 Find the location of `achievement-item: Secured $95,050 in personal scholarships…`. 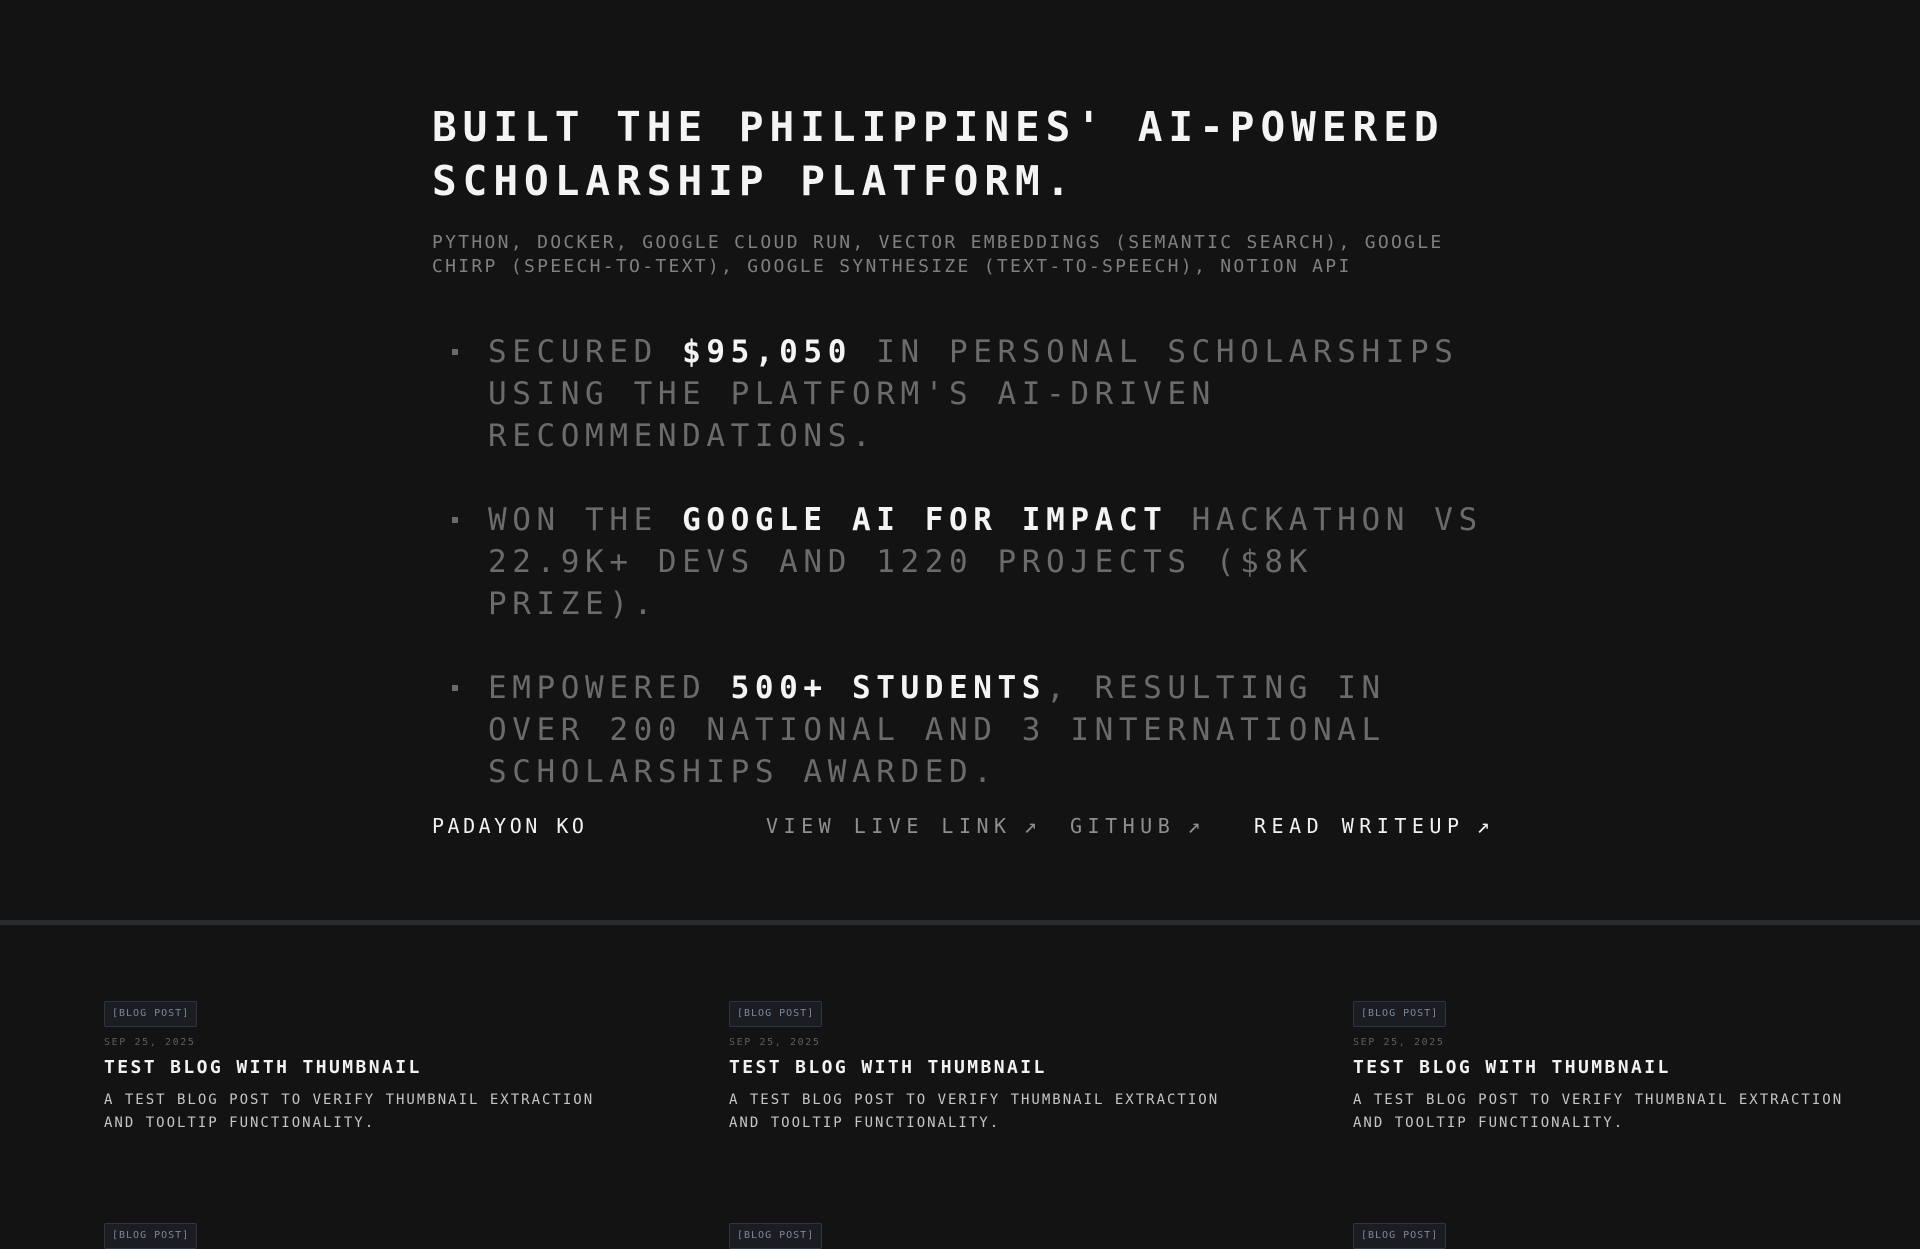

achievement-item: Secured $95,050 in personal scholarships… is located at coordinates (965, 394).